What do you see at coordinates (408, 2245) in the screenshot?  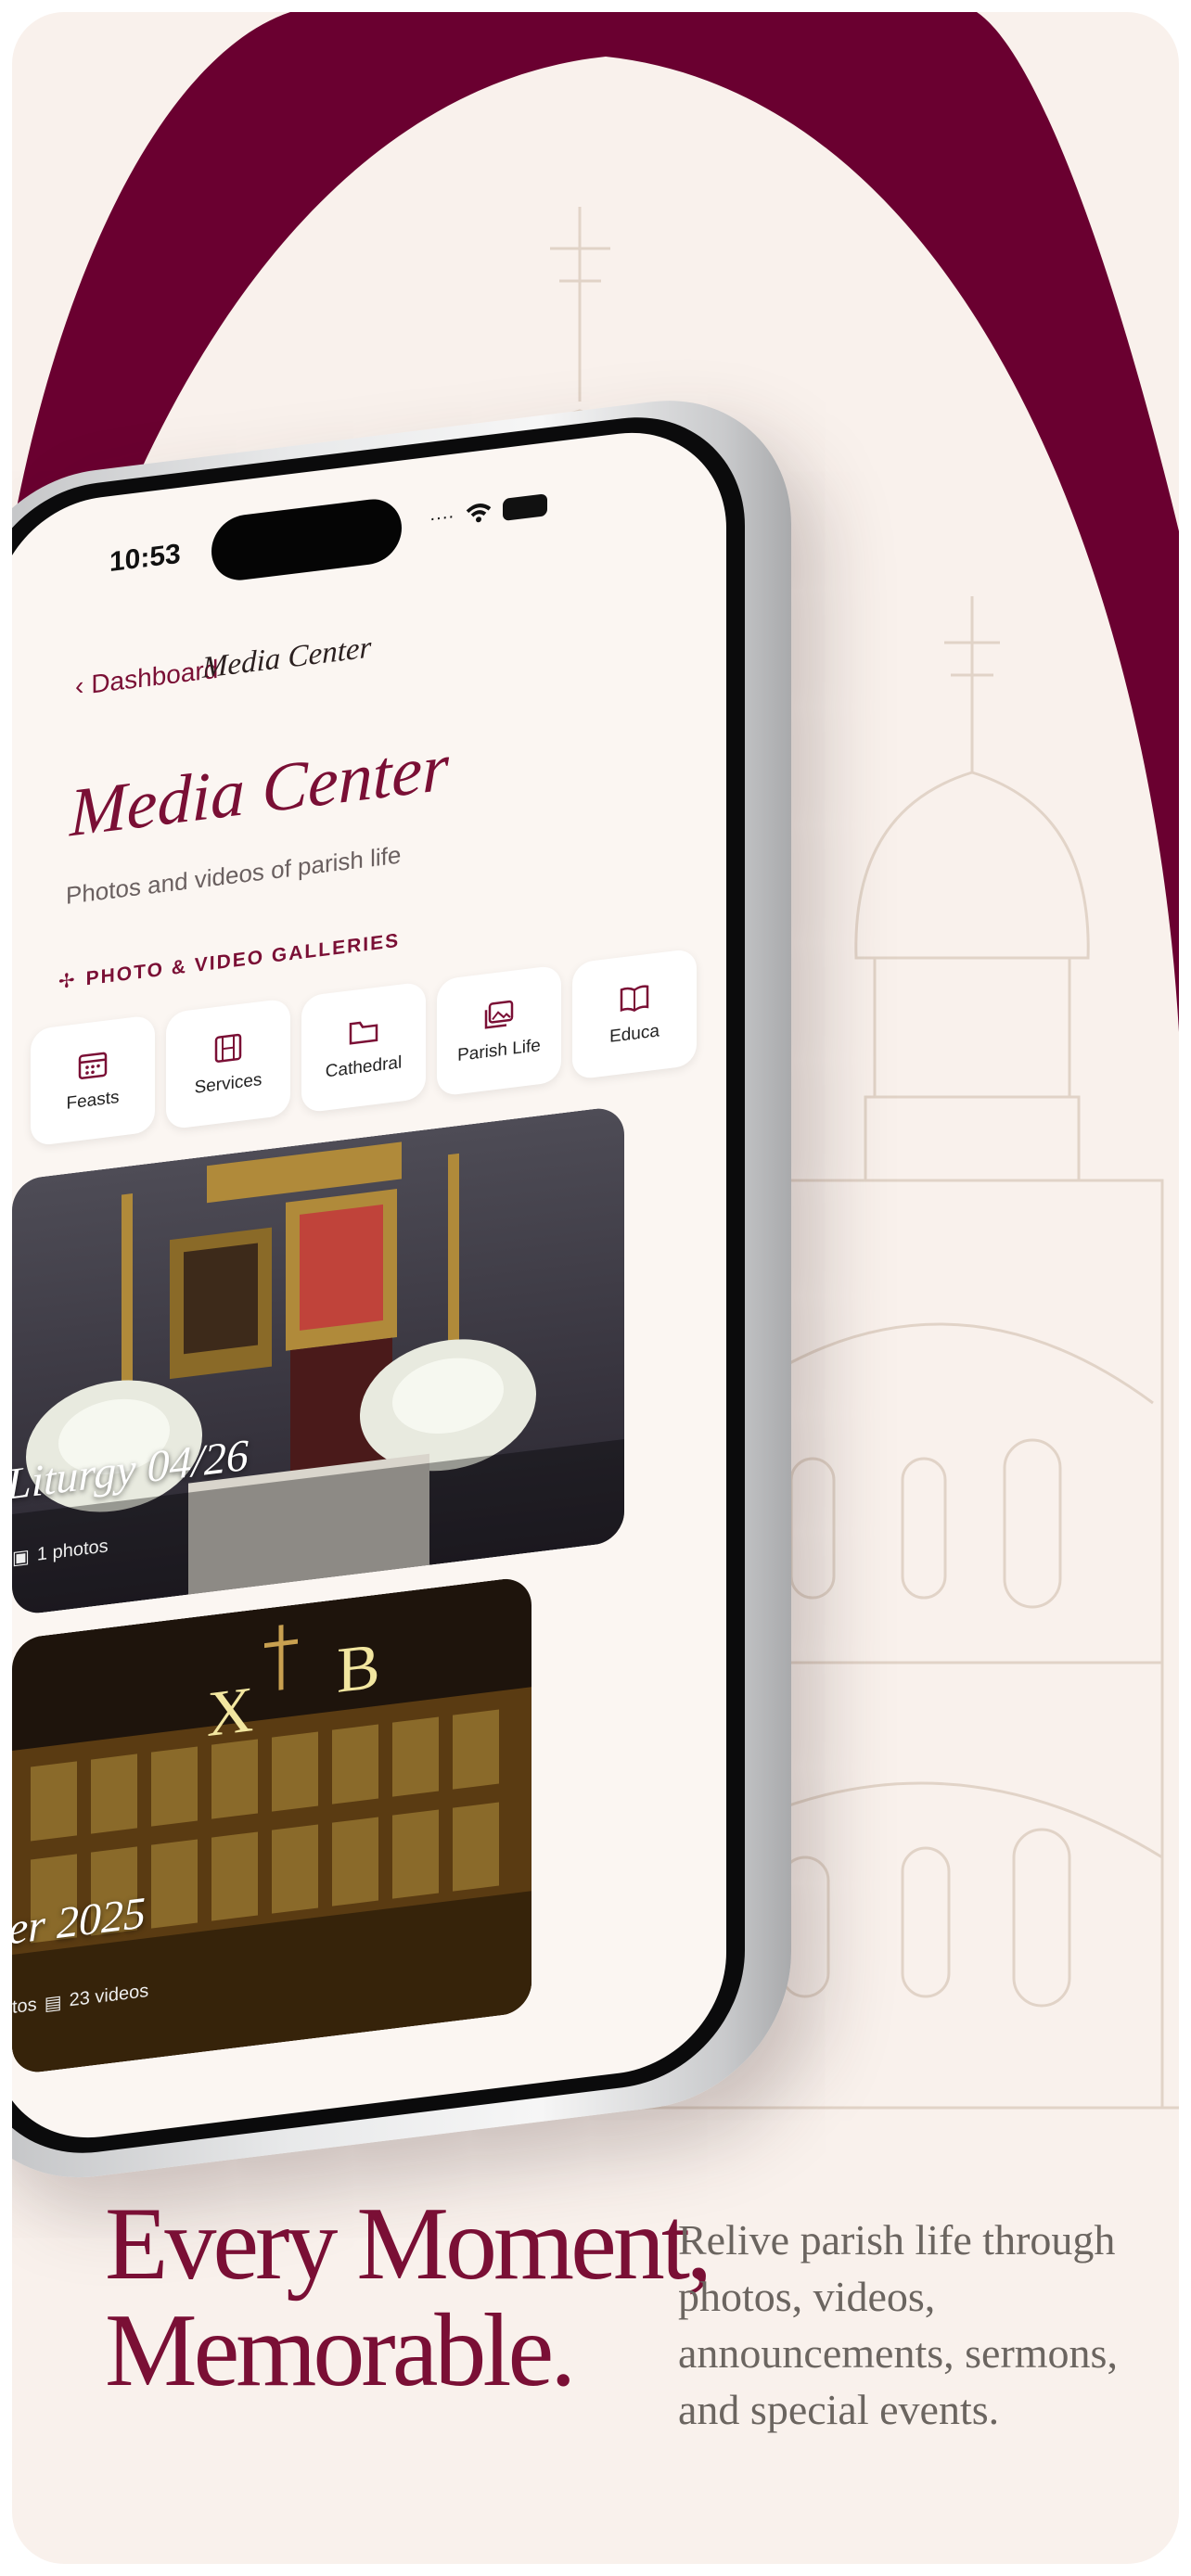 I see `headline-line-1: Every Moment,` at bounding box center [408, 2245].